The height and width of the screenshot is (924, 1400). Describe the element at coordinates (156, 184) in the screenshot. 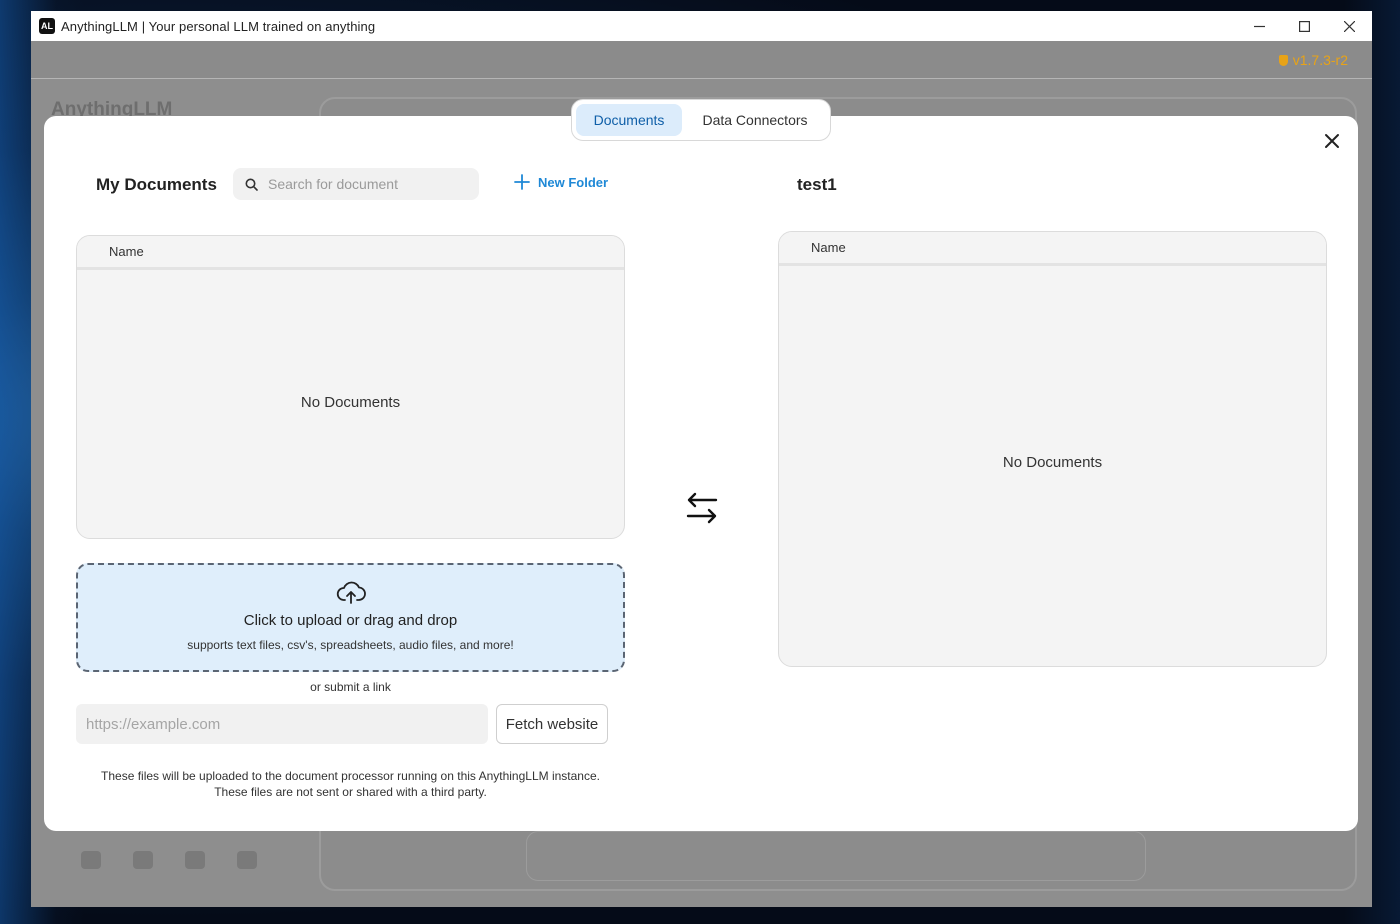

I see `my-documents-title: My Documents` at that location.